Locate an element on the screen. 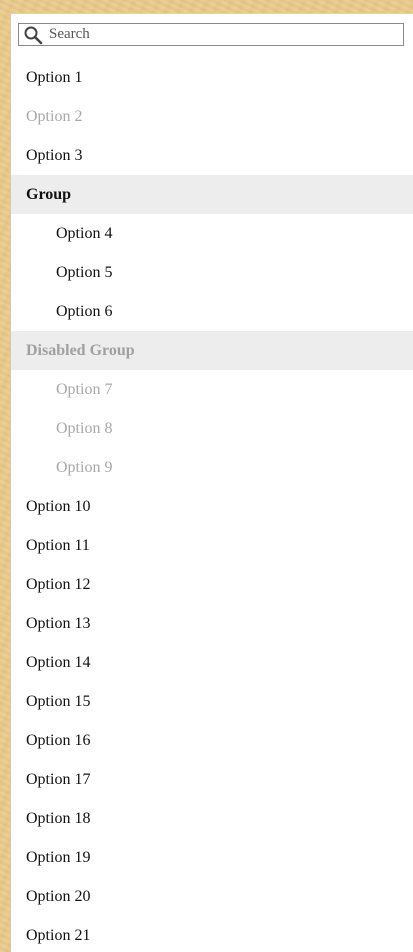  search-input is located at coordinates (216, 34).